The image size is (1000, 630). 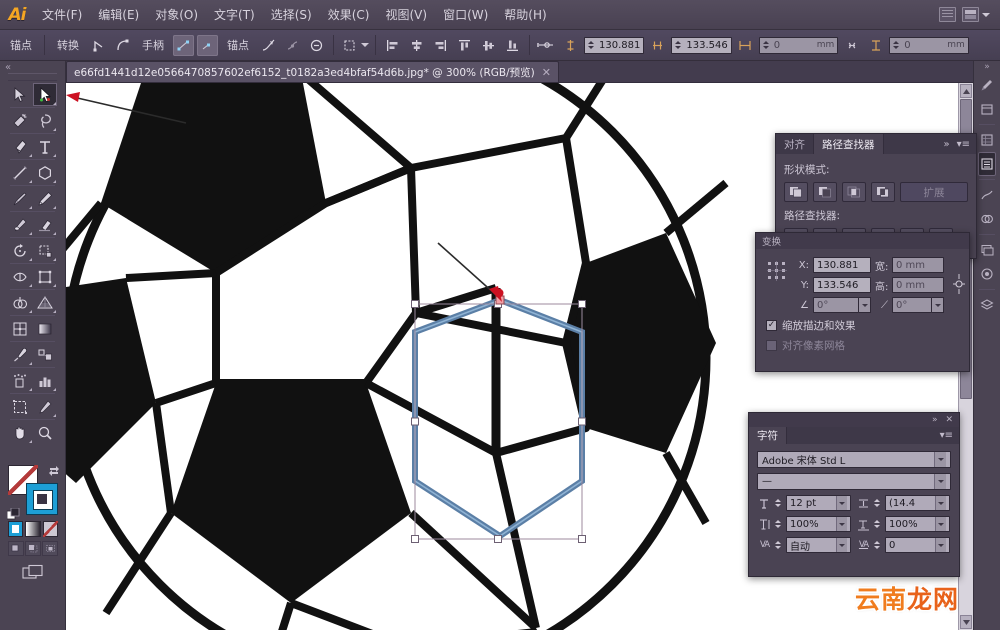 What do you see at coordinates (851, 45) in the screenshot?
I see `link-dimensions-button` at bounding box center [851, 45].